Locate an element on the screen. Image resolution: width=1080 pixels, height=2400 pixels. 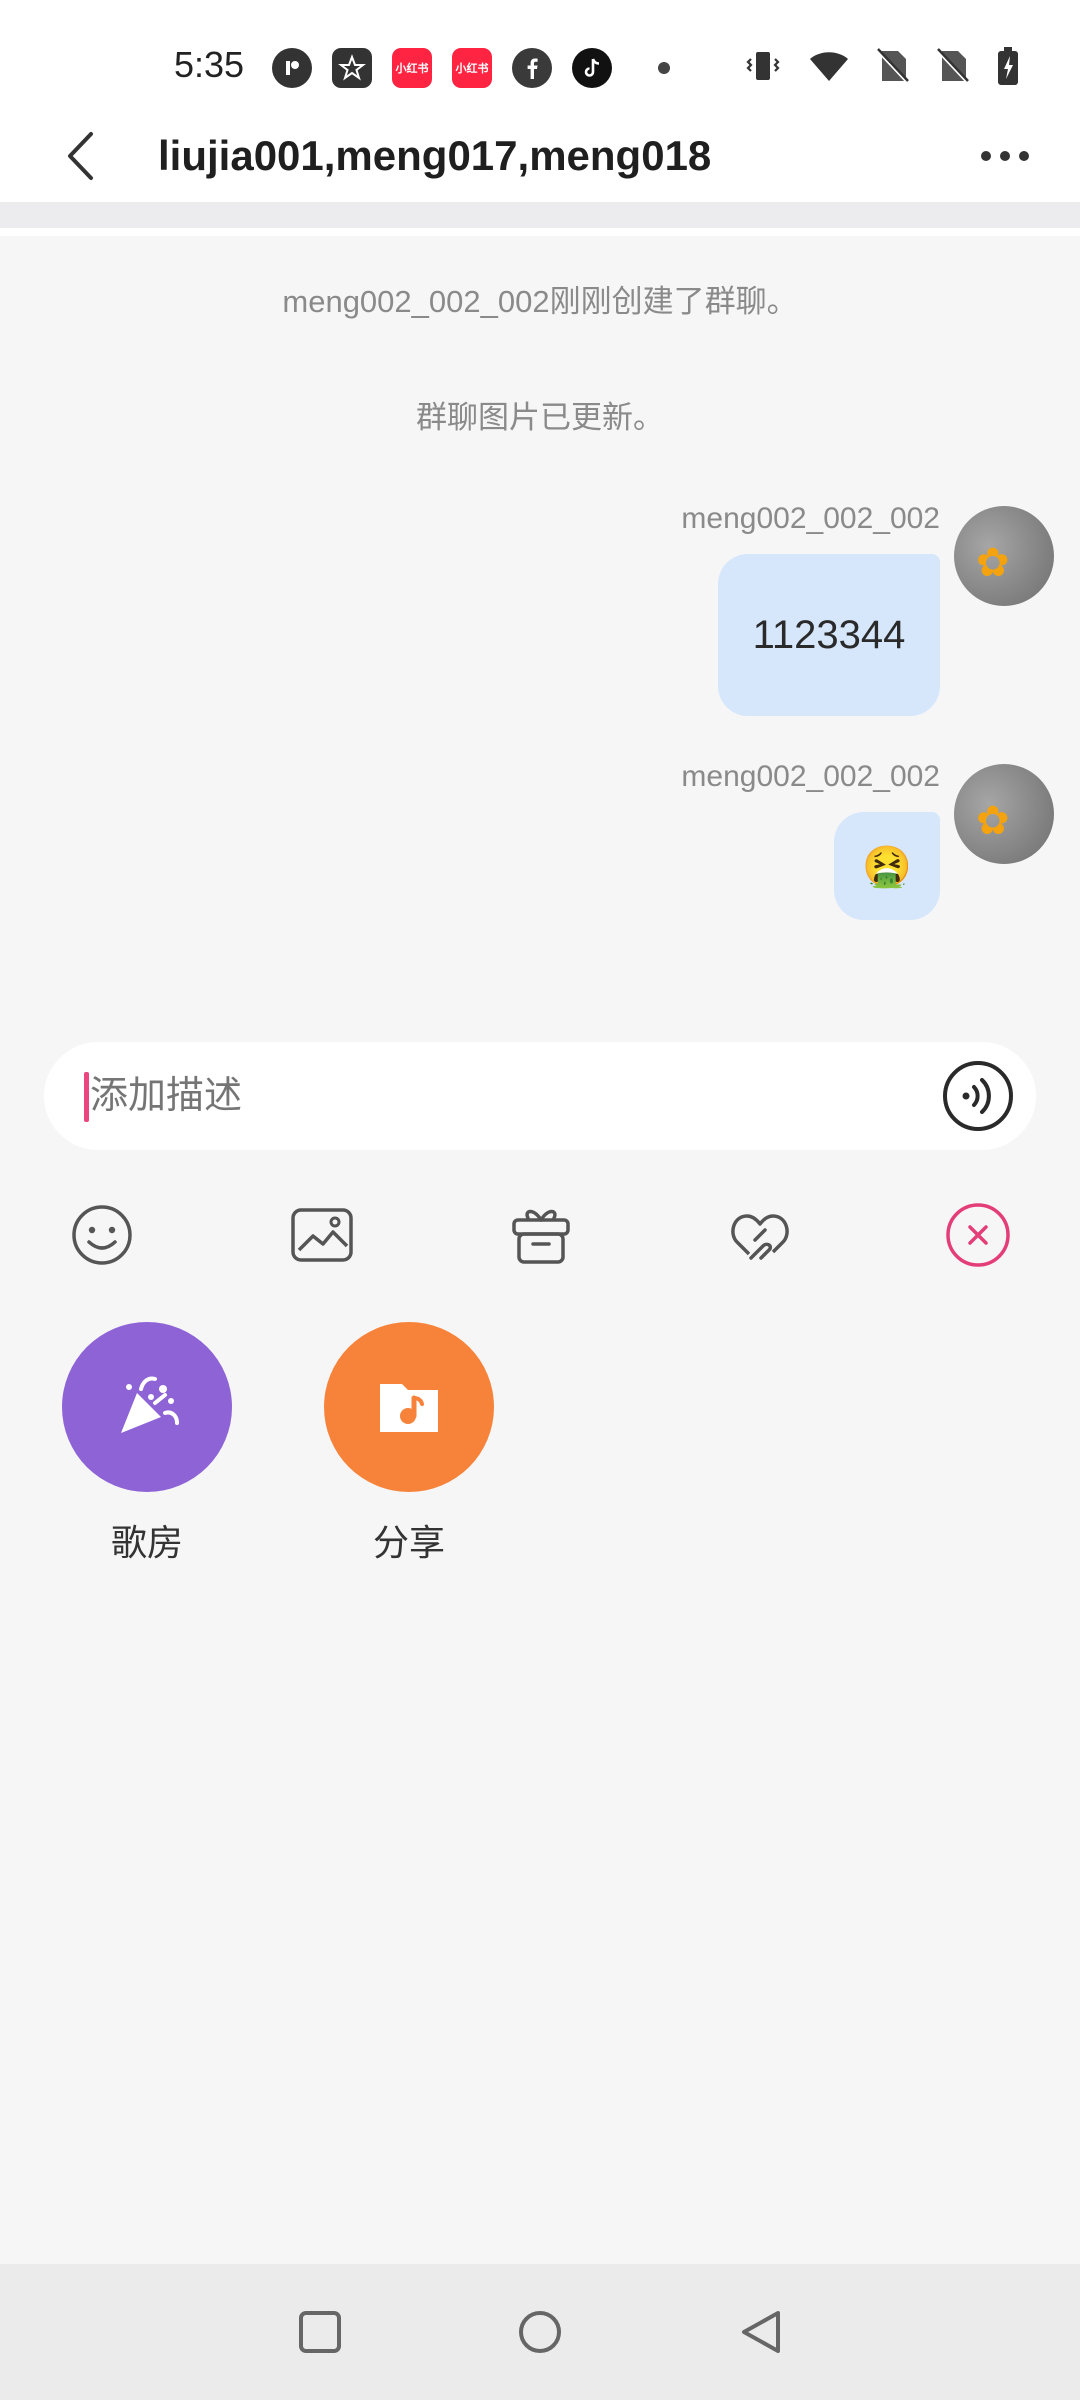
home-button is located at coordinates (540, 2332).